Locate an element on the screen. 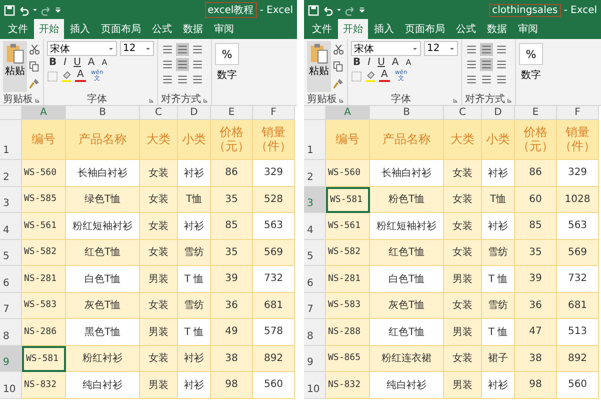 This screenshot has height=400, width=601. number-button: 数字 is located at coordinates (227, 75).